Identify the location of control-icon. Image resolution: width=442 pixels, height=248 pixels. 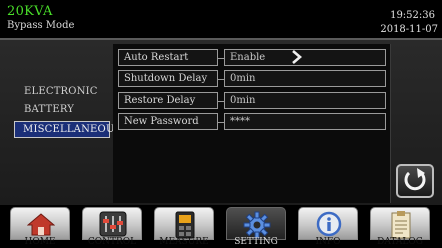
(113, 224).